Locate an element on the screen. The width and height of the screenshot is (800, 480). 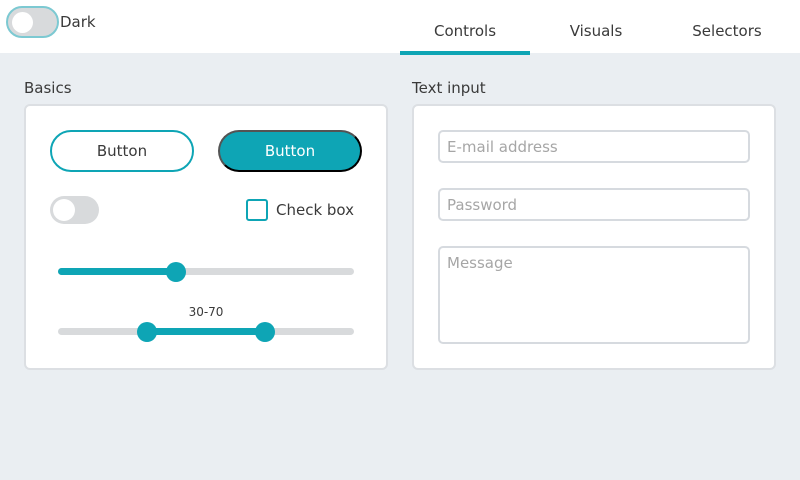
slider-fill is located at coordinates (117, 271).